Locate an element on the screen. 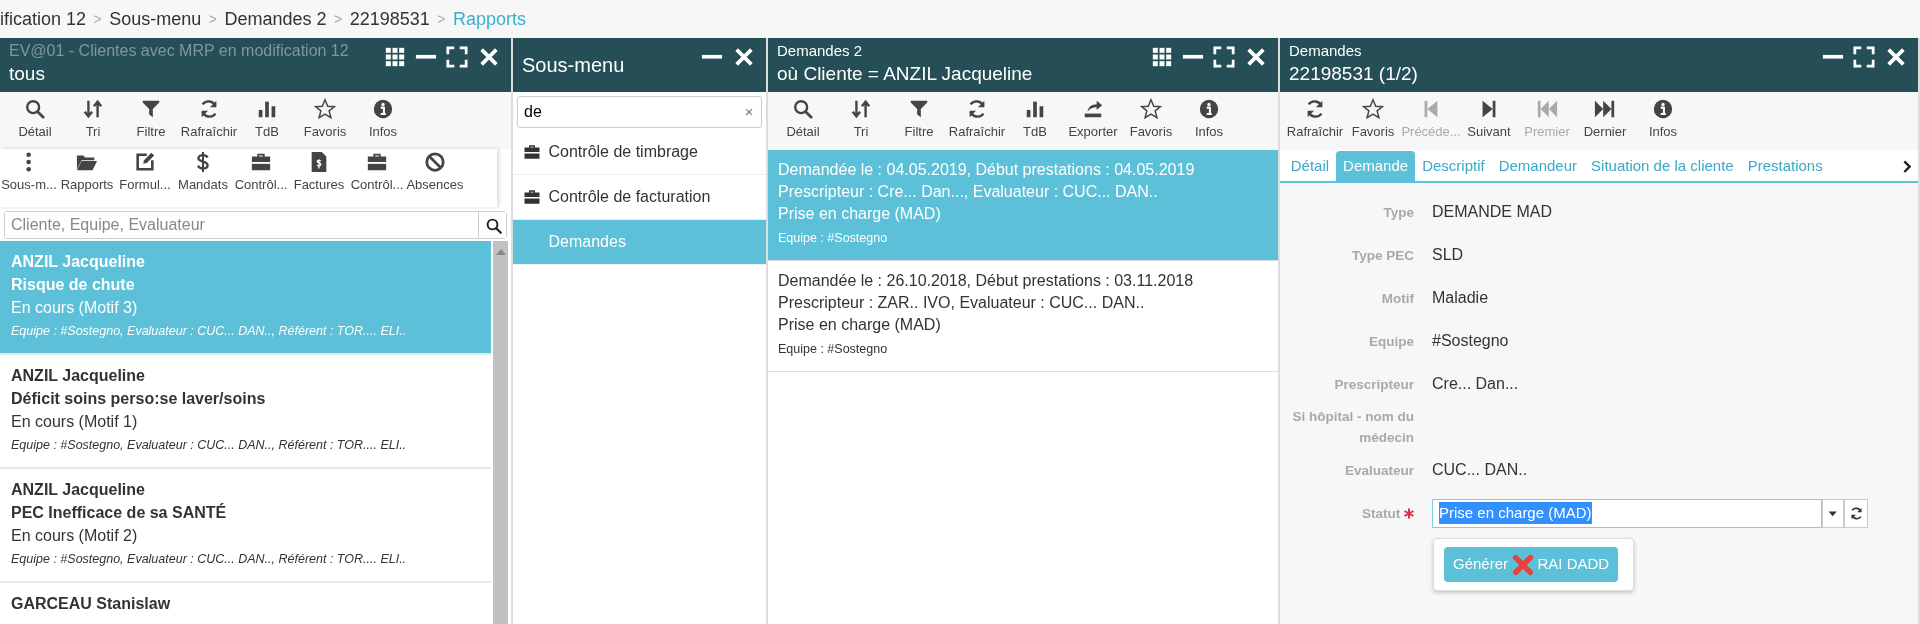 This screenshot has height=624, width=1920. refresh-button is located at coordinates (1856, 513).